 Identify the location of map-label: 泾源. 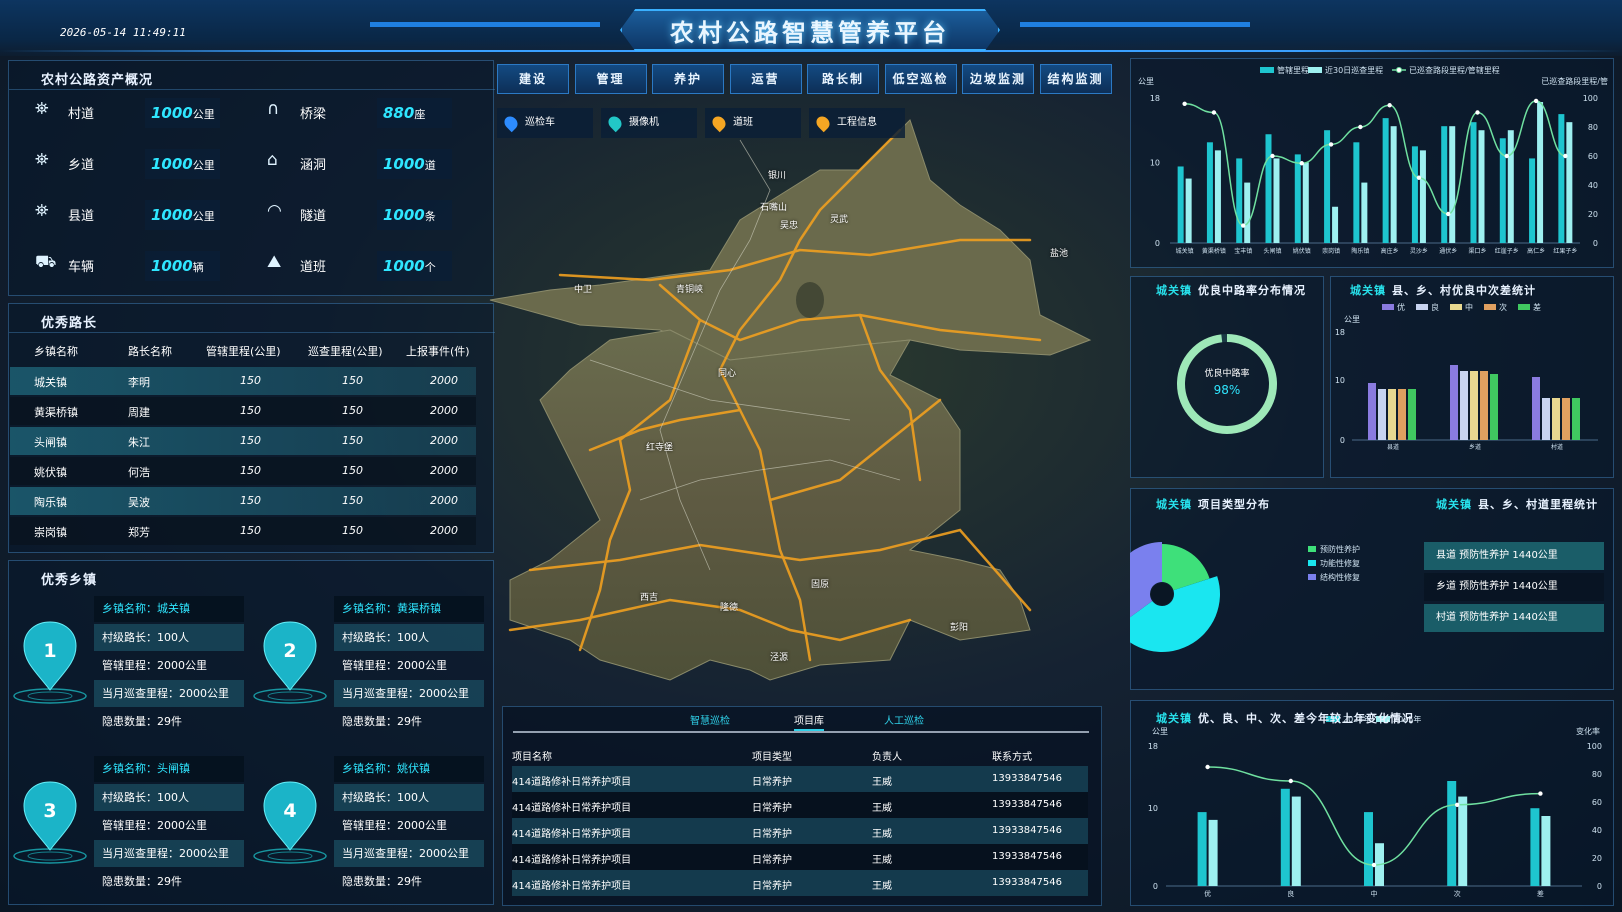
(779, 656).